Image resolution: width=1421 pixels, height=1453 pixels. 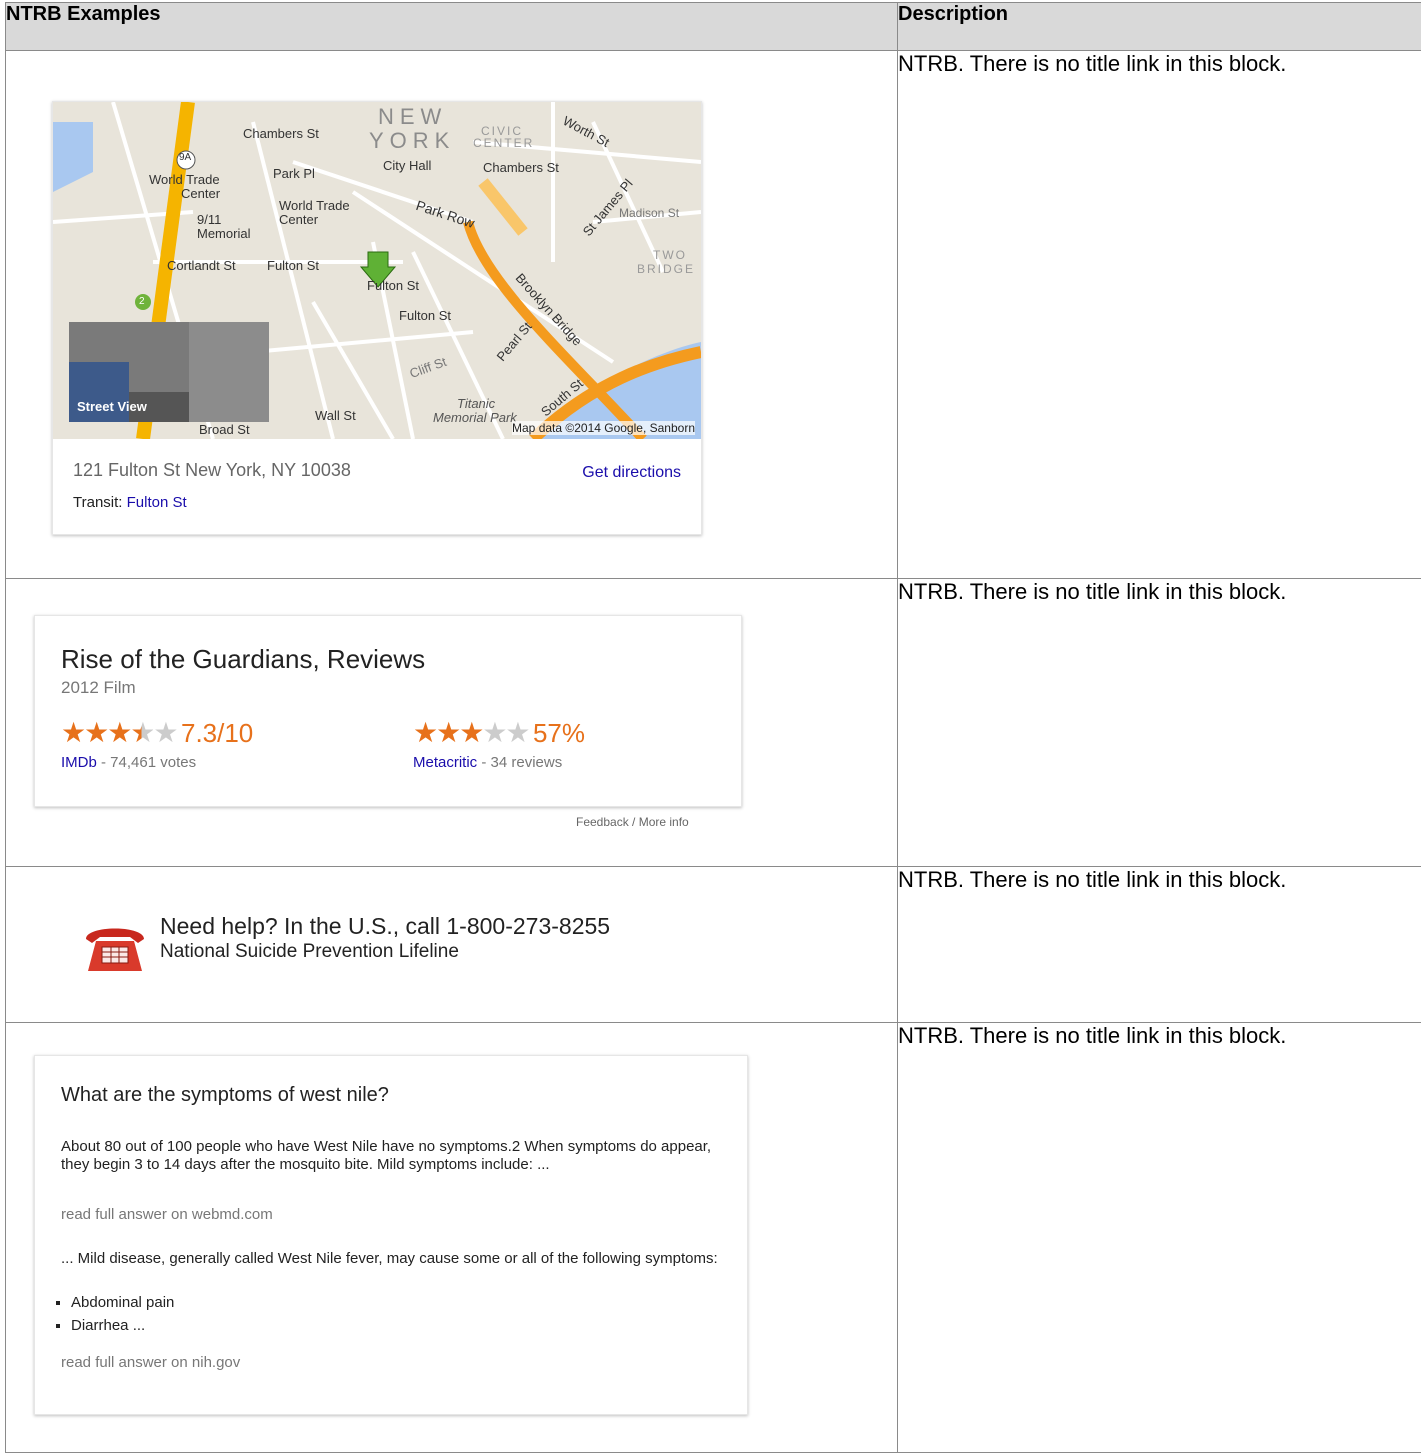 What do you see at coordinates (309, 952) in the screenshot?
I see `help-line-2: National Suicide Prevention Lifeline` at bounding box center [309, 952].